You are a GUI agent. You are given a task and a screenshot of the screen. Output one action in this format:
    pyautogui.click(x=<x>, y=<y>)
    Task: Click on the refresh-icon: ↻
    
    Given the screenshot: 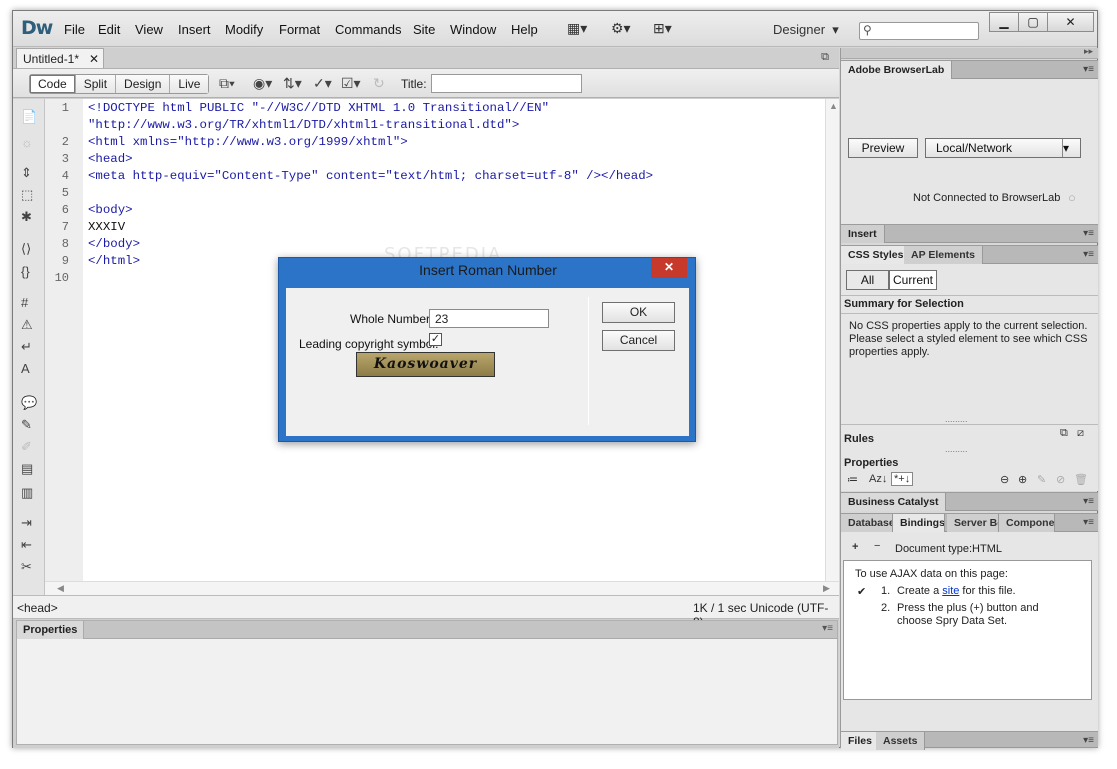 What is the action you would take?
    pyautogui.click(x=379, y=83)
    